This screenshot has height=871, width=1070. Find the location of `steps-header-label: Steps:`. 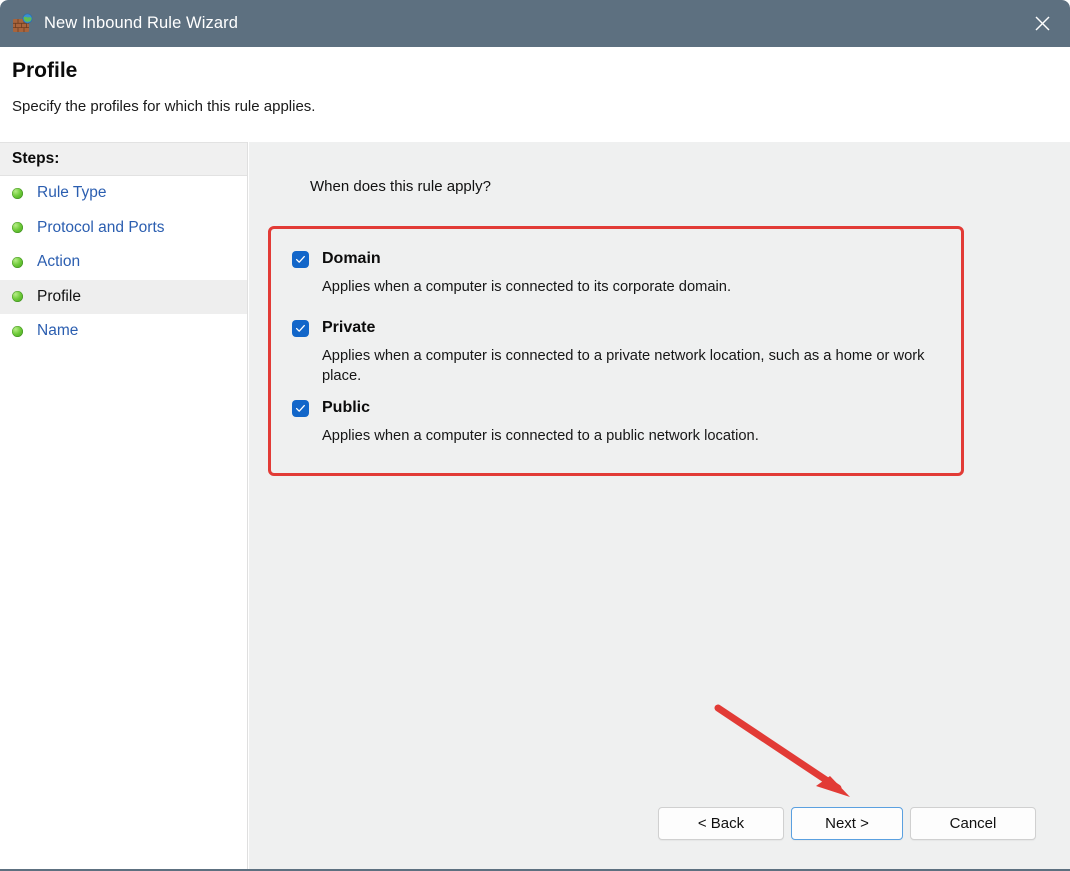

steps-header-label: Steps: is located at coordinates (123, 159).